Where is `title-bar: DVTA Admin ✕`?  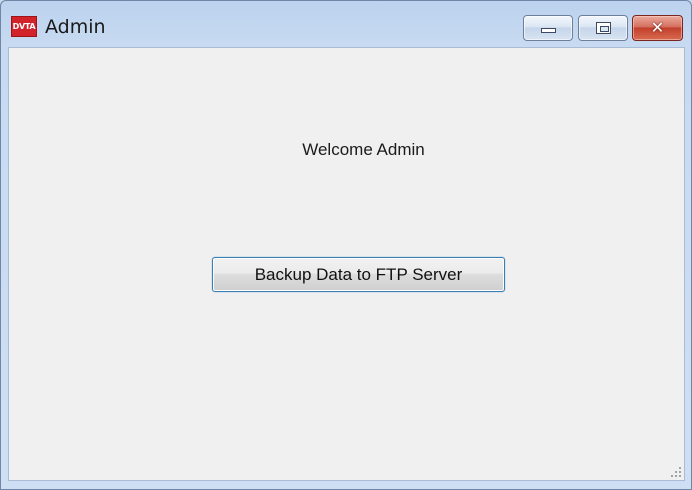
title-bar: DVTA Admin ✕ is located at coordinates (346, 24).